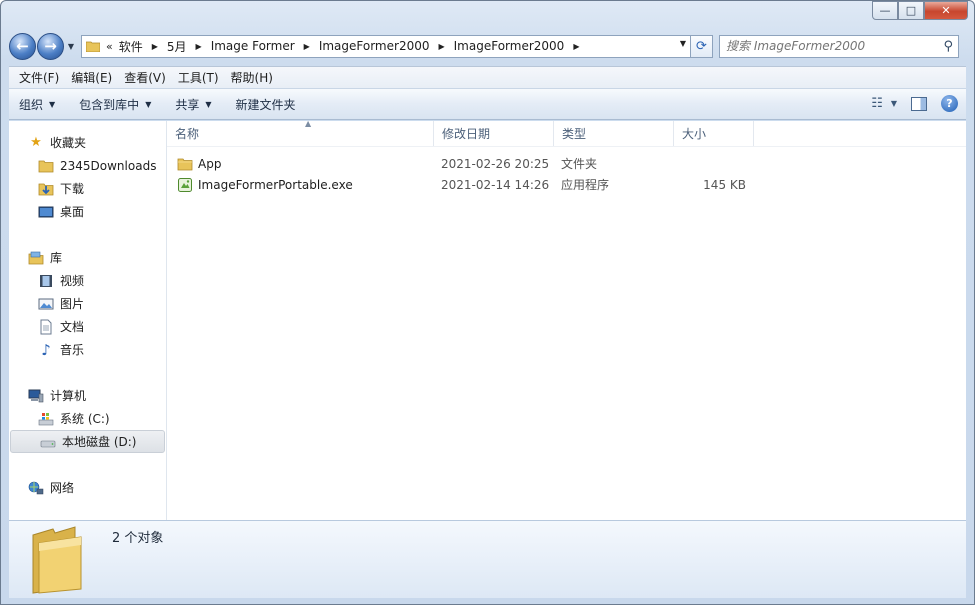 This screenshot has width=975, height=605. I want to click on sidebar-item-label: 2345Downloads, so click(108, 165).